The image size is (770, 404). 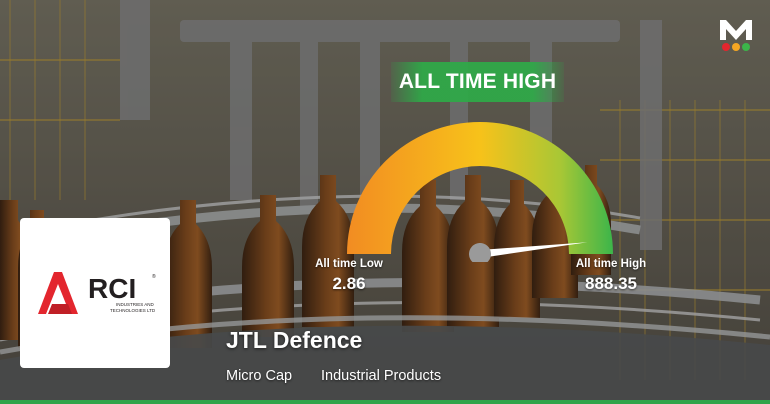 I want to click on company-logo: RCI ® INDUSTRIES AND TECHNOLOGIES LTD, so click(x=97, y=293).